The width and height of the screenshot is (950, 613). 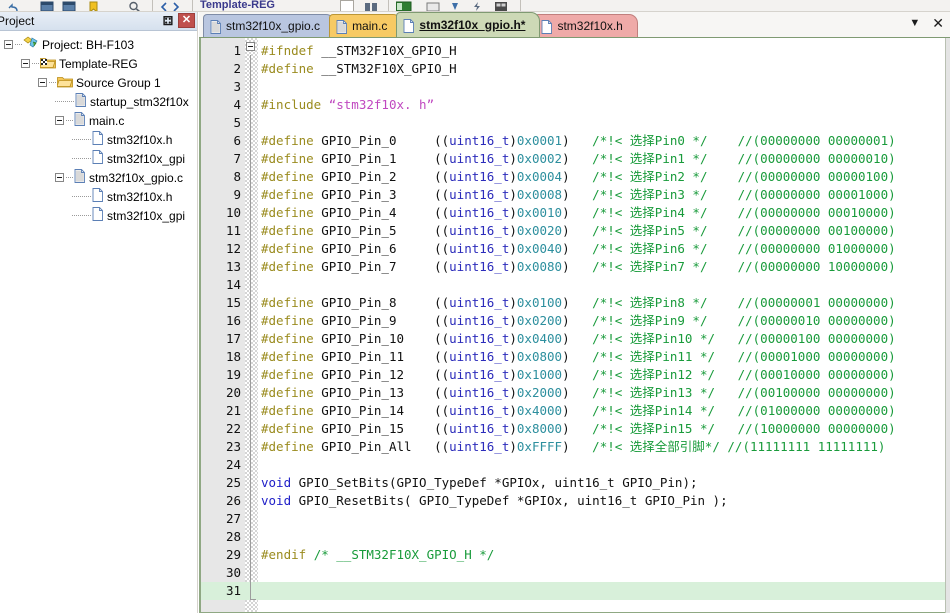 What do you see at coordinates (135, 6) in the screenshot?
I see `search-icon` at bounding box center [135, 6].